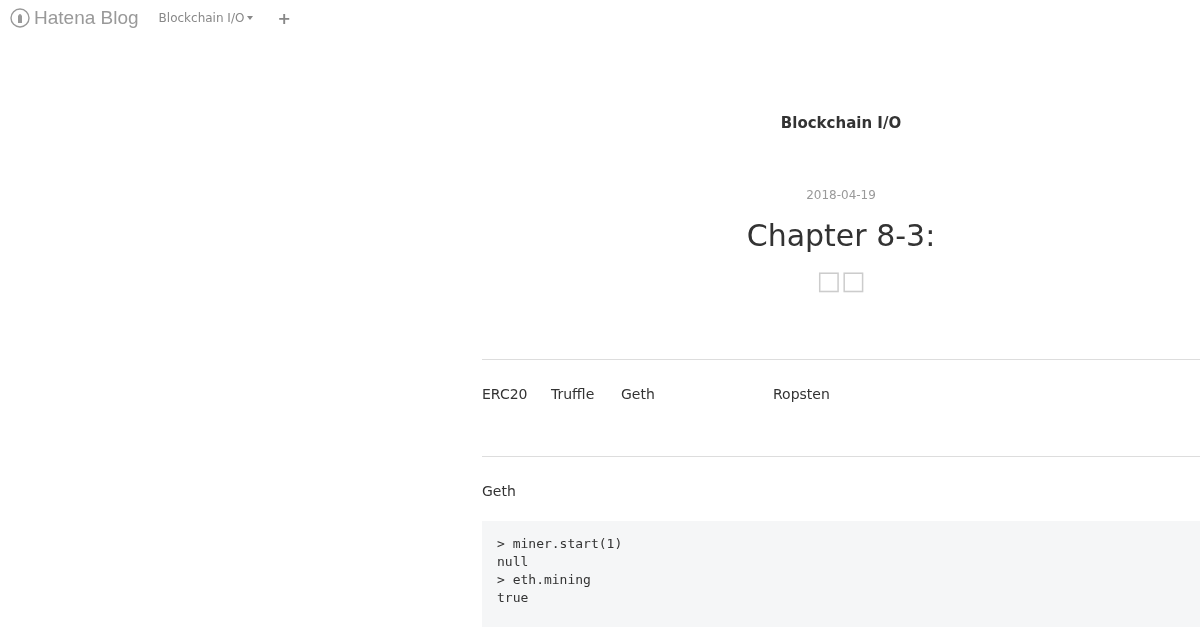 Image resolution: width=1200 pixels, height=630 pixels. Describe the element at coordinates (841, 280) in the screenshot. I see `entry-title: □□` at that location.